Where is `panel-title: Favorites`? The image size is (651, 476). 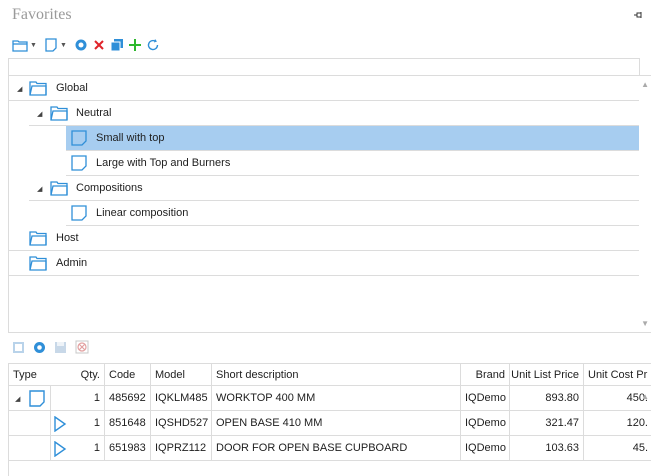 panel-title: Favorites is located at coordinates (42, 14).